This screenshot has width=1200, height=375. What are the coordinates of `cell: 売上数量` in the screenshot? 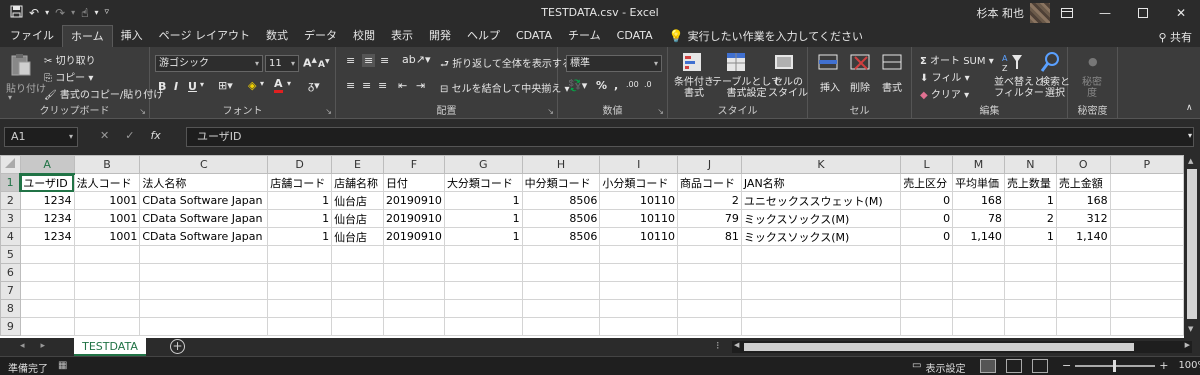 It's located at (1030, 182).